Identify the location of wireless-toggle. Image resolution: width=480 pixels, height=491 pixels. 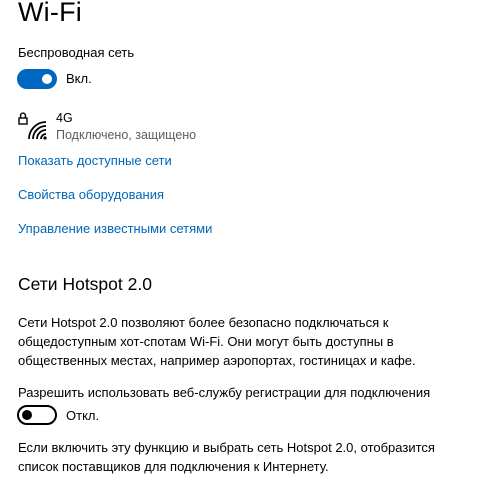
(37, 79).